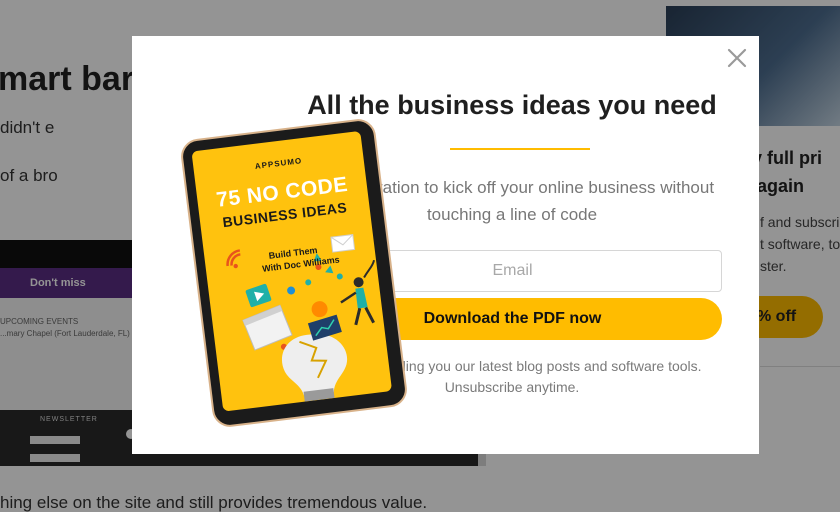 This screenshot has width=840, height=512. Describe the element at coordinates (512, 105) in the screenshot. I see `modal-title: All the business ideas you need` at that location.